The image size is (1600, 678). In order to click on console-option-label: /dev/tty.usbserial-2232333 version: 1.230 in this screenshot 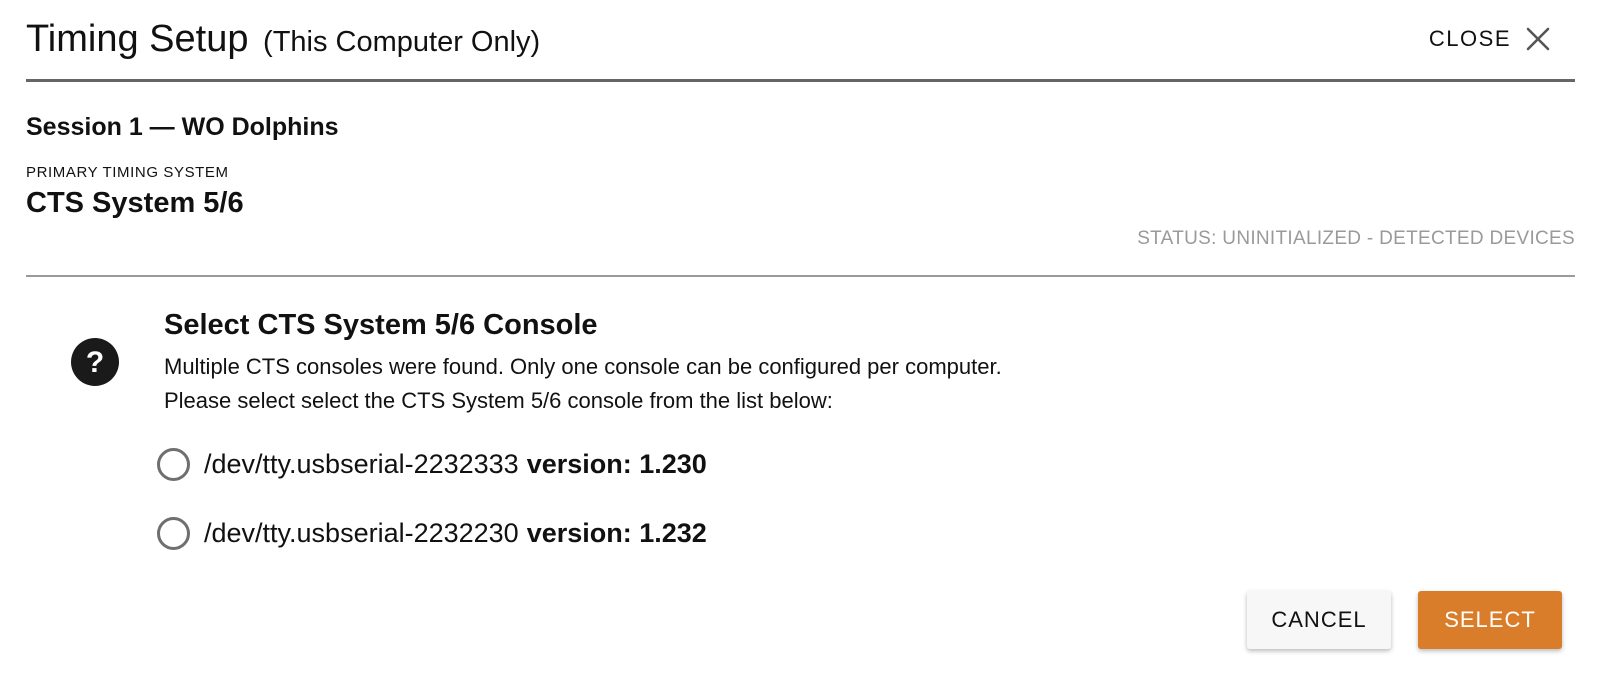, I will do `click(455, 464)`.